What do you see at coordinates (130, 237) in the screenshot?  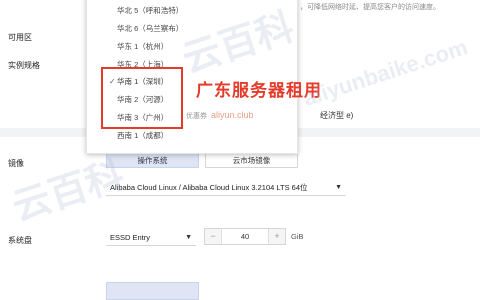 I see `disk-type-value: ESSD Entry` at bounding box center [130, 237].